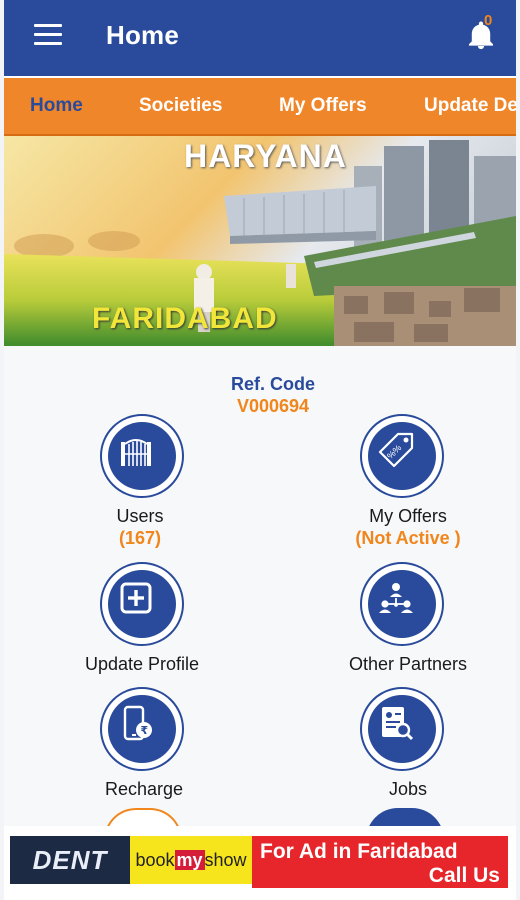 This screenshot has height=900, width=520. What do you see at coordinates (408, 516) in the screenshot?
I see `my-offers-label: My Offers` at bounding box center [408, 516].